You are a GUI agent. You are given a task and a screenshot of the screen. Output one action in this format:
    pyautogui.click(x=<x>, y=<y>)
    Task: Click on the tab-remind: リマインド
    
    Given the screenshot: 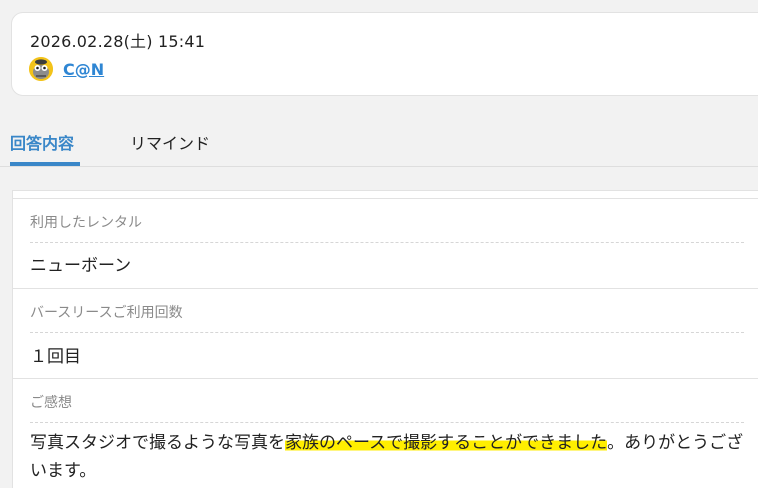 What is the action you would take?
    pyautogui.click(x=170, y=142)
    